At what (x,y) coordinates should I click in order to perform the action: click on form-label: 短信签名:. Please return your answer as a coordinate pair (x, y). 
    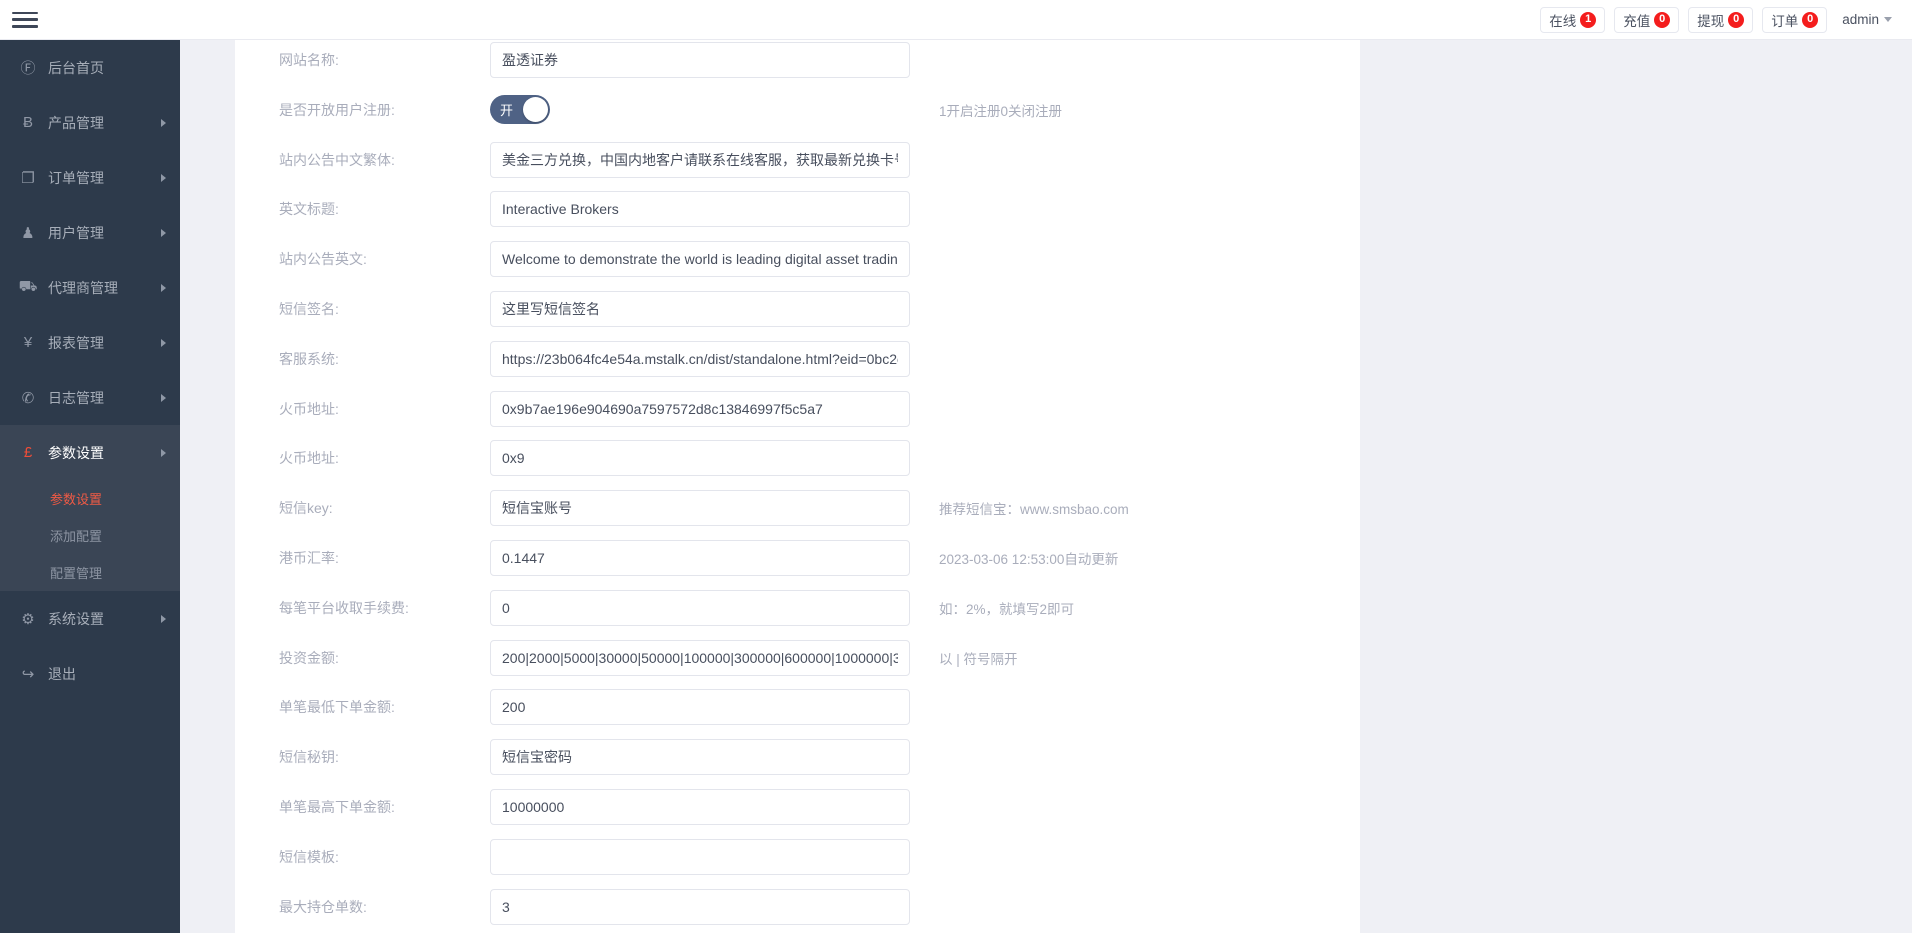
    Looking at the image, I should click on (309, 308).